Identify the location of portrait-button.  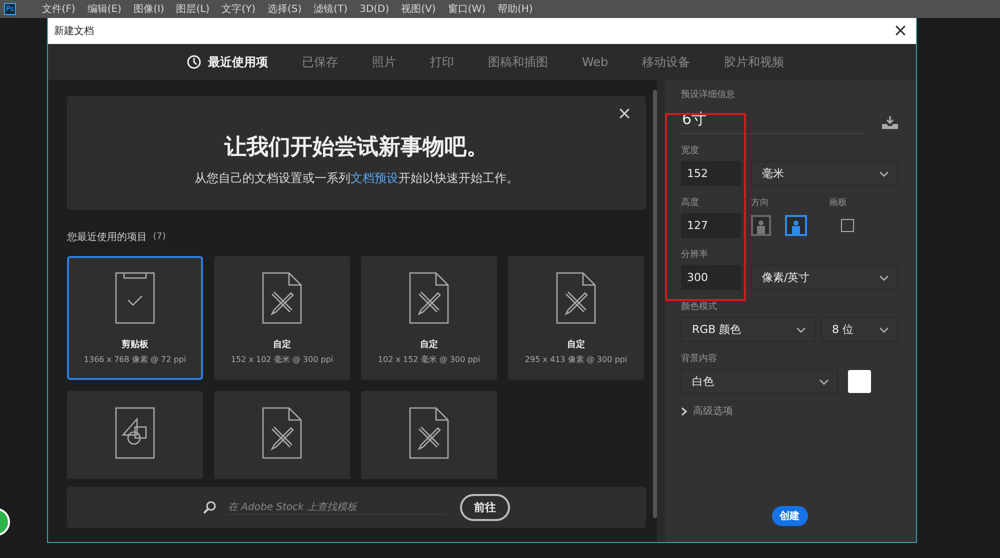
(761, 225).